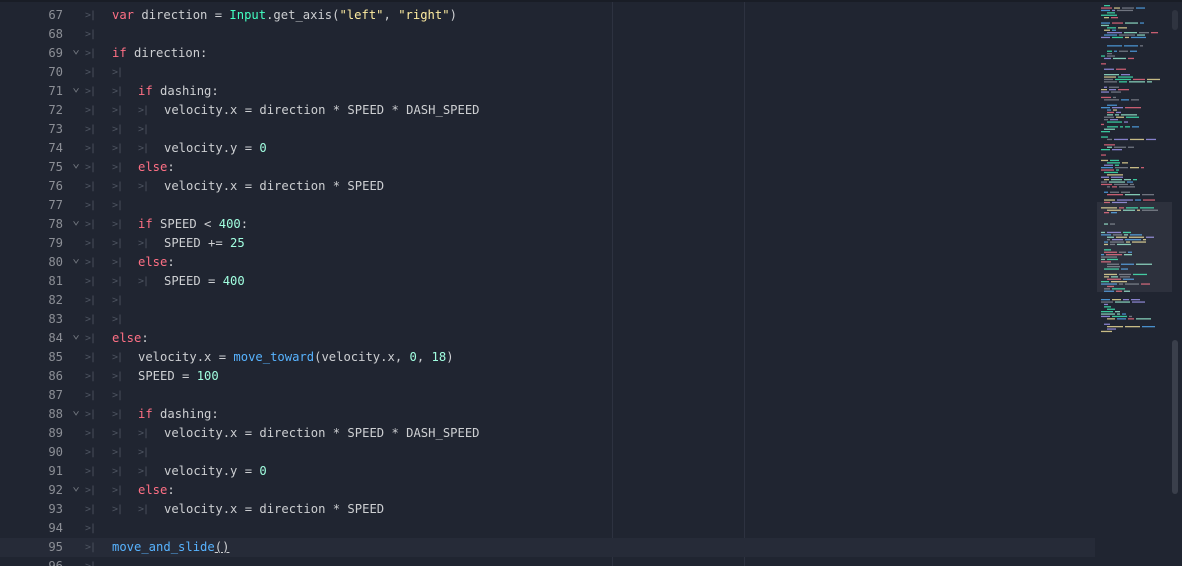 The width and height of the screenshot is (1182, 566). I want to click on code-text: SPEED += 25, so click(204, 243).